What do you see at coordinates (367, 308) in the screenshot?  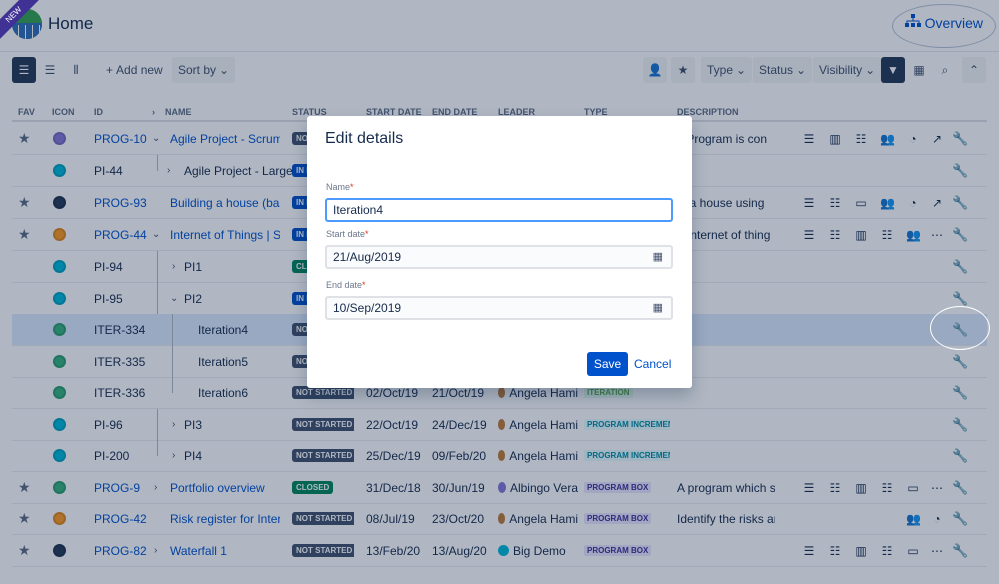 I see `end-date-value: 10/Sep/2019` at bounding box center [367, 308].